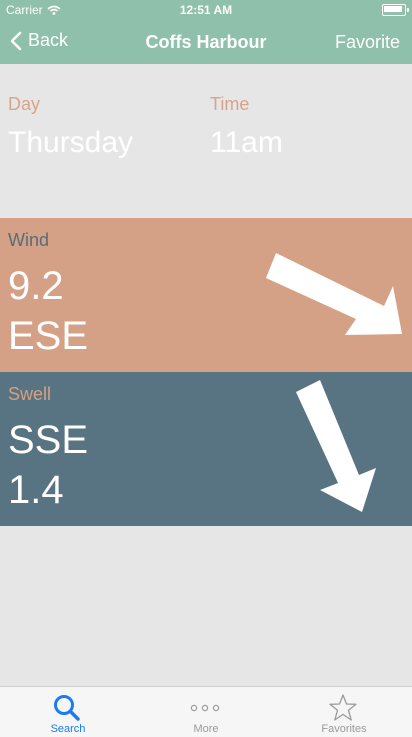 The height and width of the screenshot is (737, 412). Describe the element at coordinates (246, 142) in the screenshot. I see `time-value: 11am` at that location.